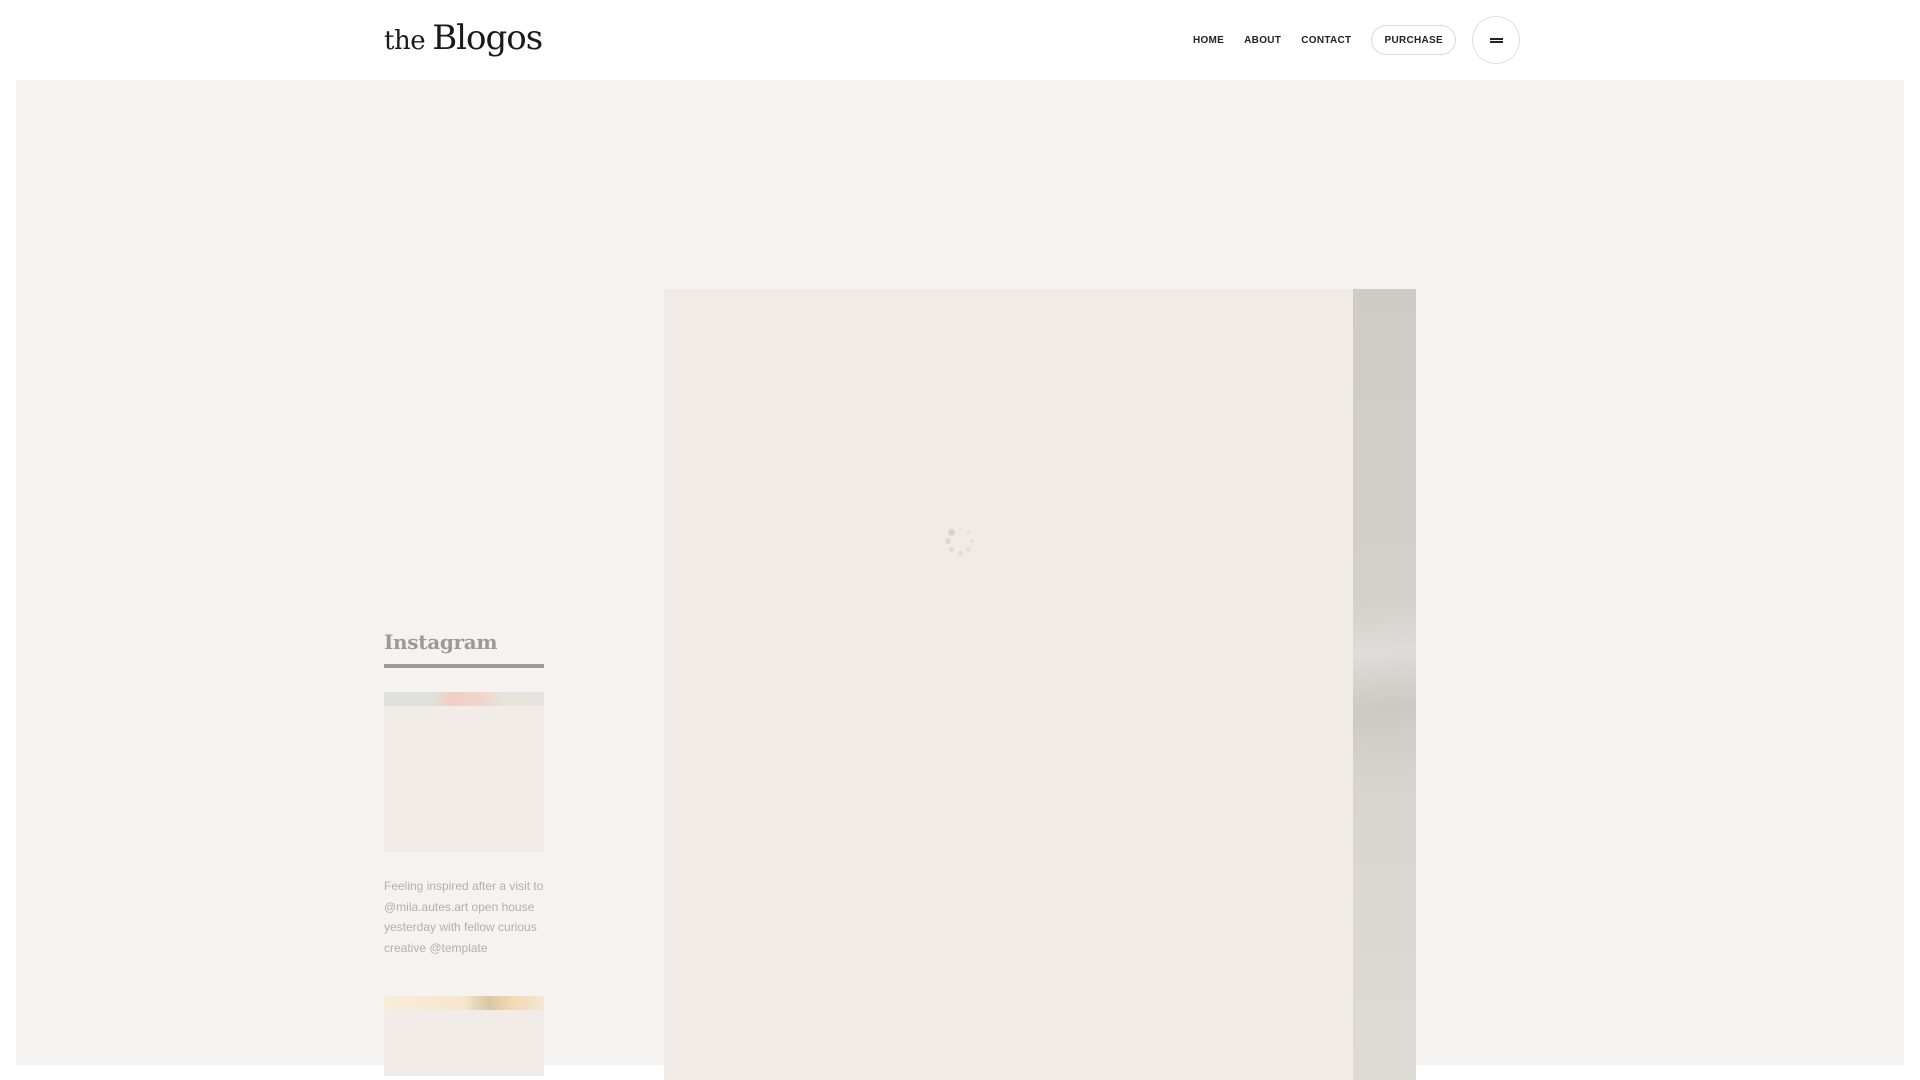 The image size is (1920, 1080). I want to click on loading-spinner-icon, so click(960, 541).